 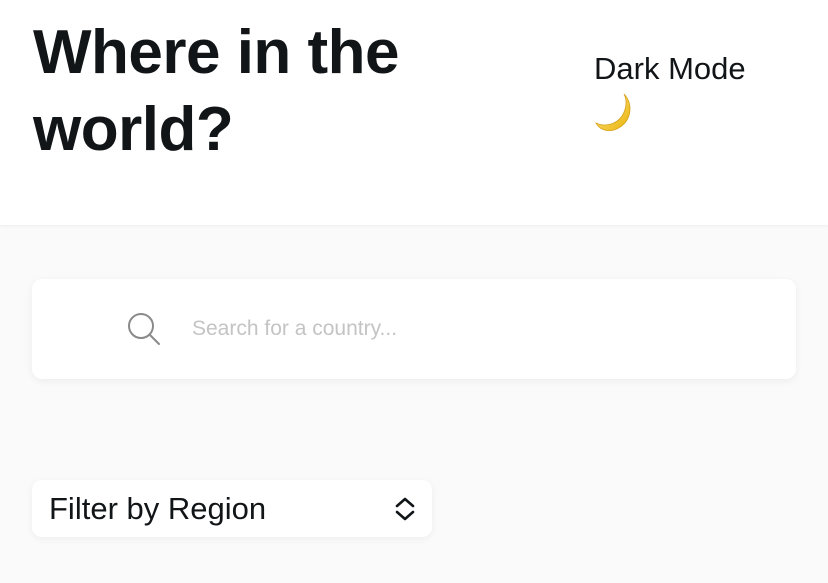 What do you see at coordinates (405, 509) in the screenshot?
I see `up-down-chevron-icon` at bounding box center [405, 509].